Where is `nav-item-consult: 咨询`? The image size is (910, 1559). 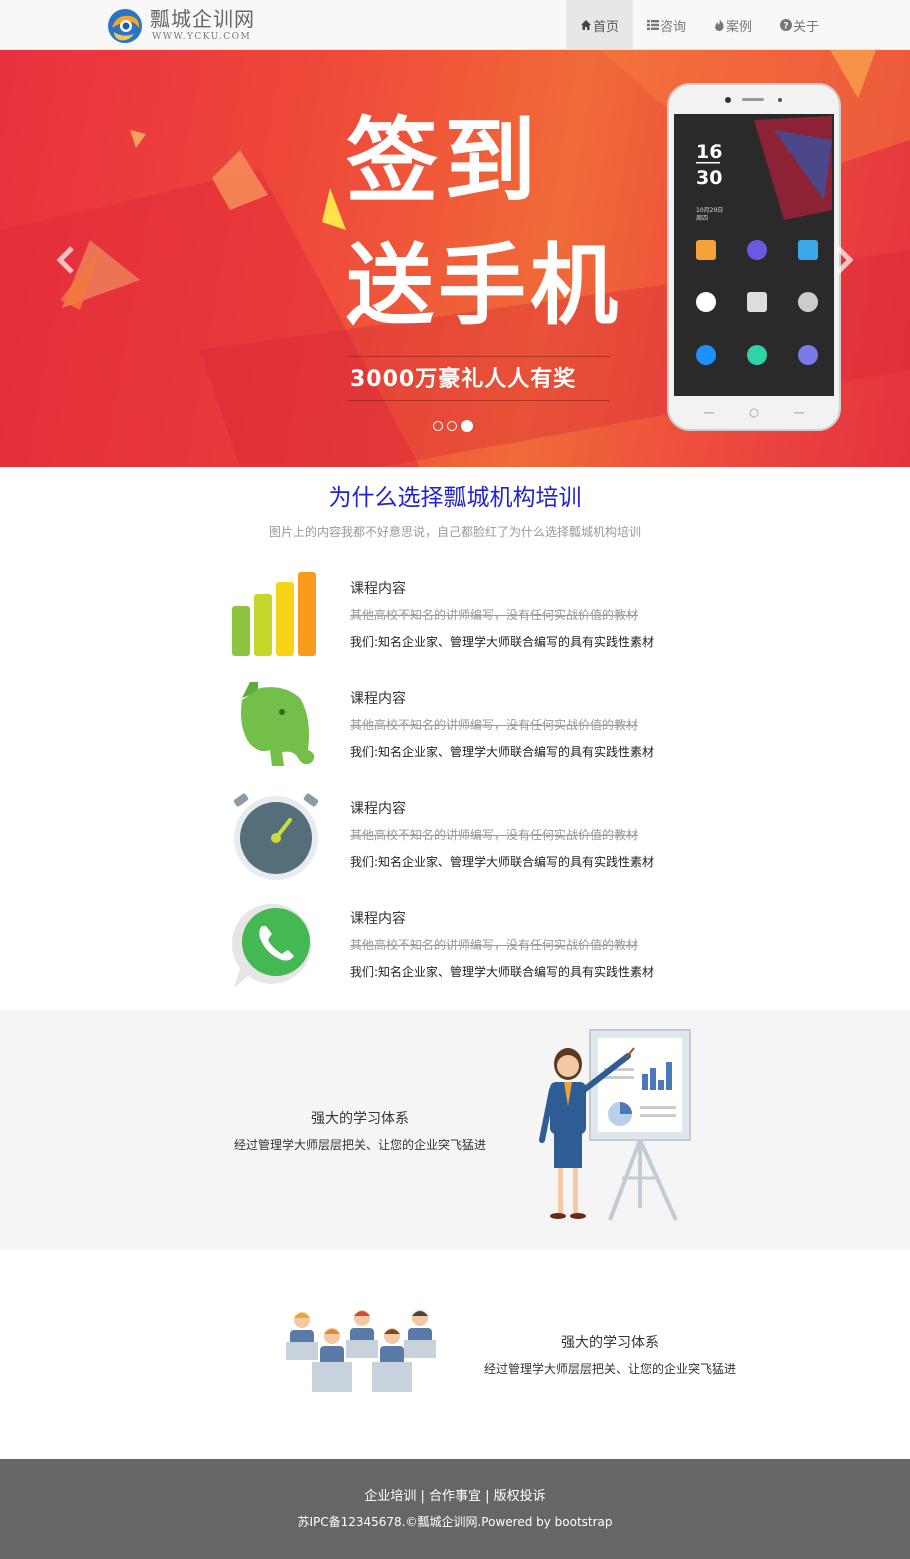 nav-item-consult: 咨询 is located at coordinates (666, 25).